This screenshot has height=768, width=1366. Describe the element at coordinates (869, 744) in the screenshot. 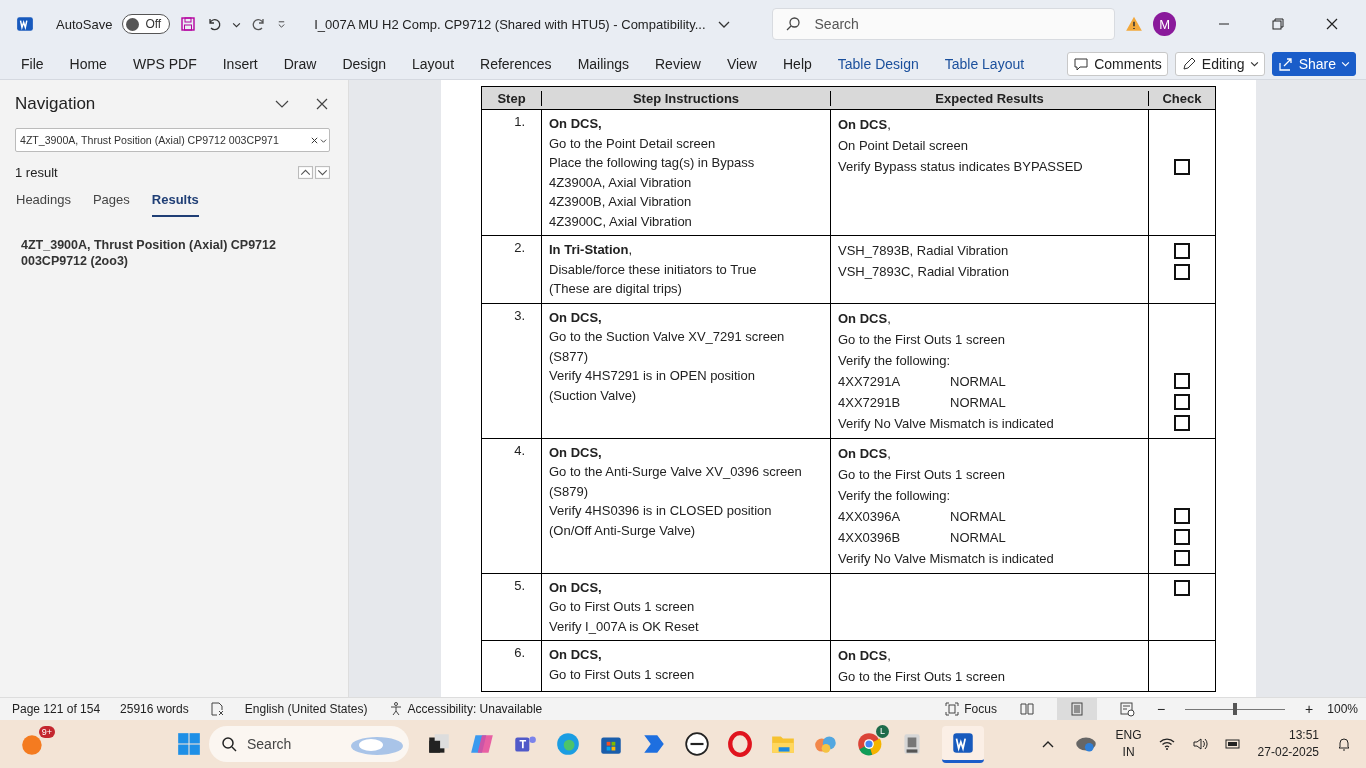

I see `chrome-icon` at that location.